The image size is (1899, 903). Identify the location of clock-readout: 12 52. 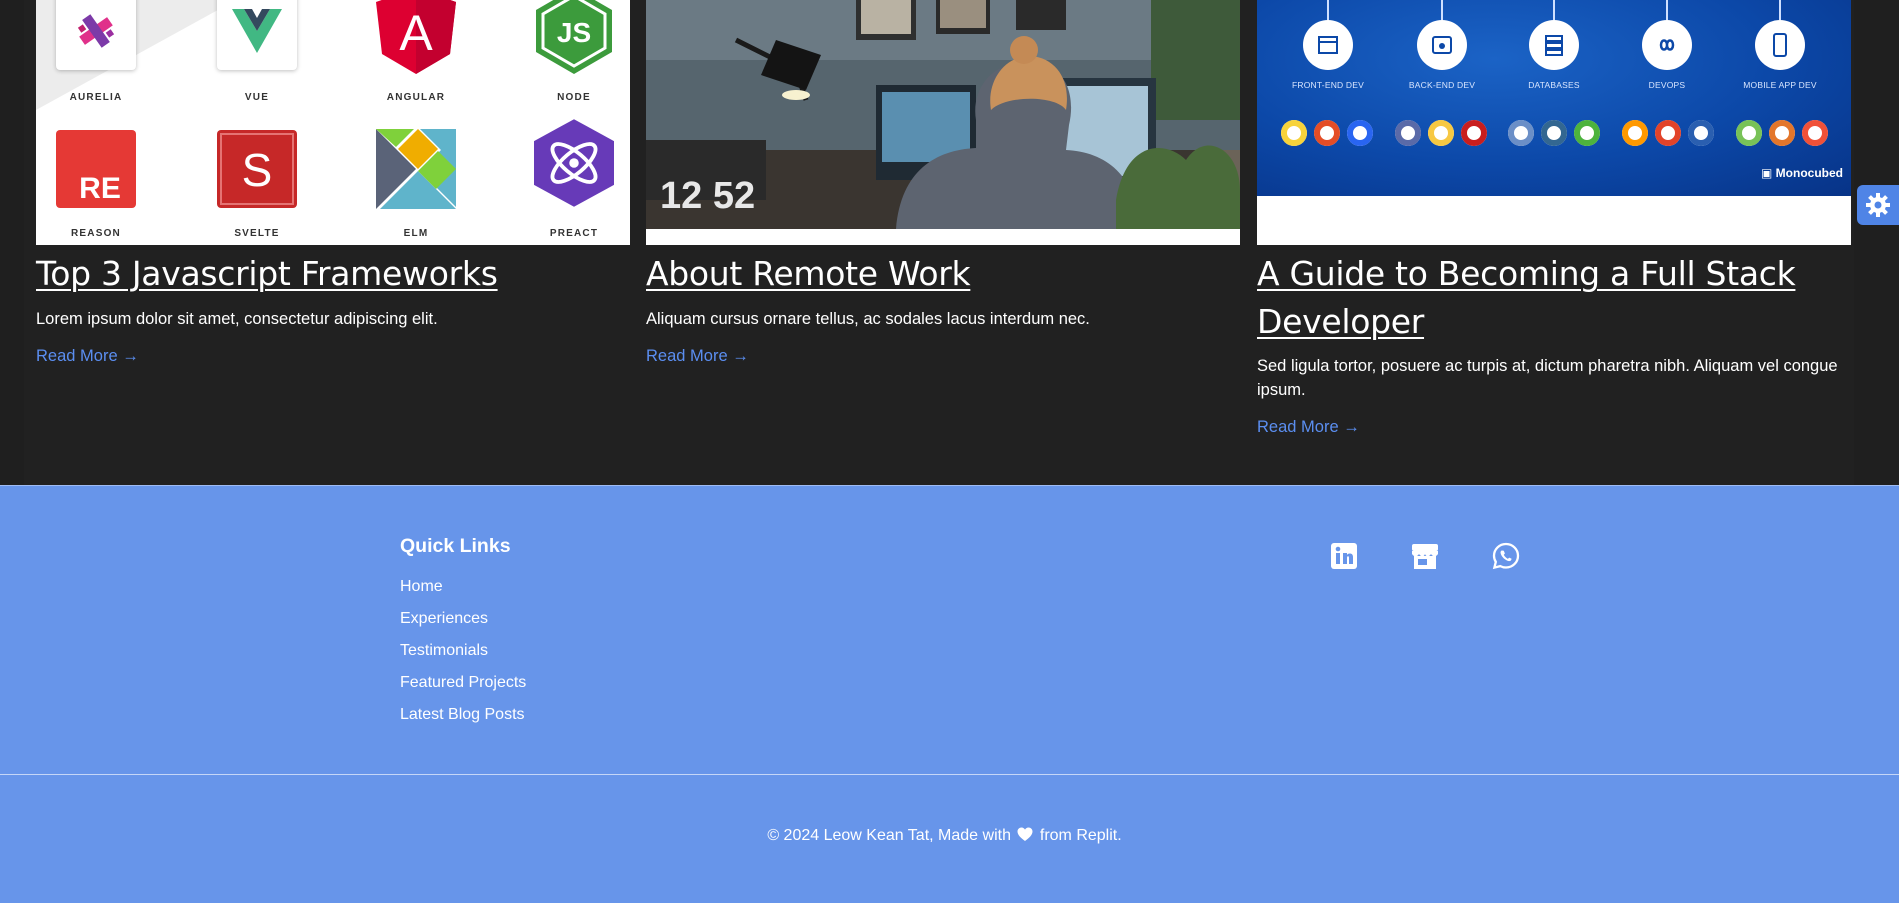
(707, 196).